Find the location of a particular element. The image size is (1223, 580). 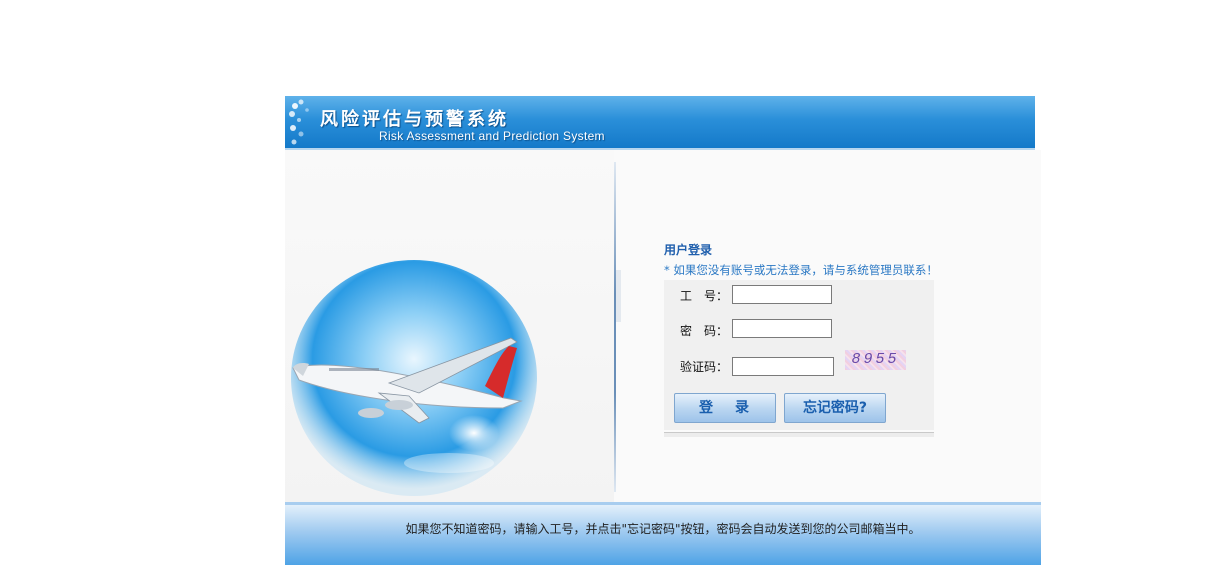

forgot-password-button: 忘记密码? is located at coordinates (835, 408).